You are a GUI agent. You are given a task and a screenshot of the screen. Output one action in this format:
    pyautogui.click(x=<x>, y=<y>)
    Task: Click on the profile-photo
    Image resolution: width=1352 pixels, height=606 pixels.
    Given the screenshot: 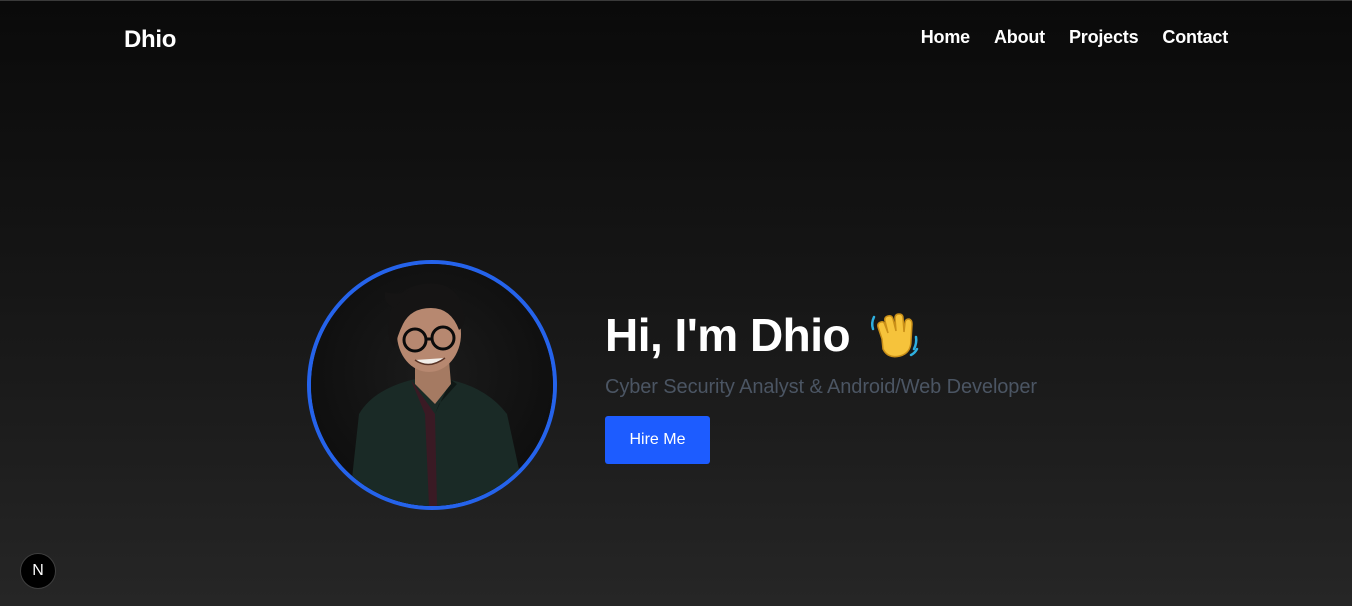 What is the action you would take?
    pyautogui.click(x=432, y=385)
    